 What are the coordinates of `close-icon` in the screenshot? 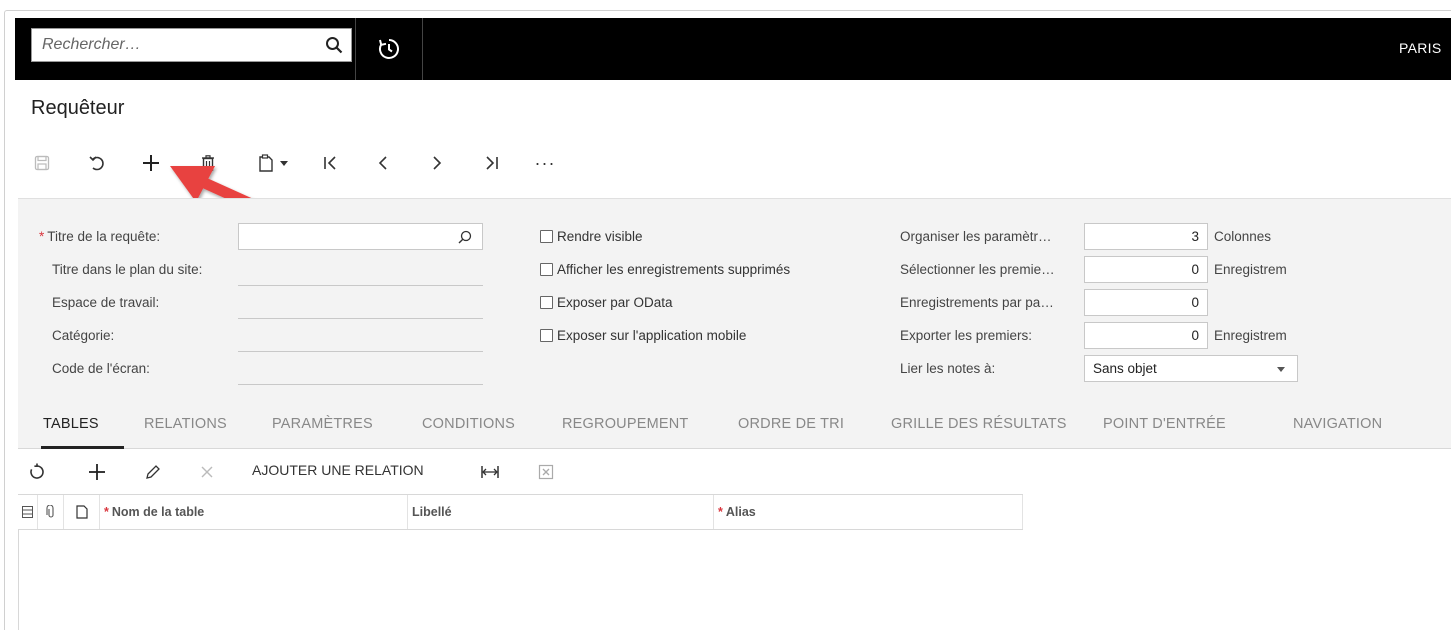 It's located at (207, 472).